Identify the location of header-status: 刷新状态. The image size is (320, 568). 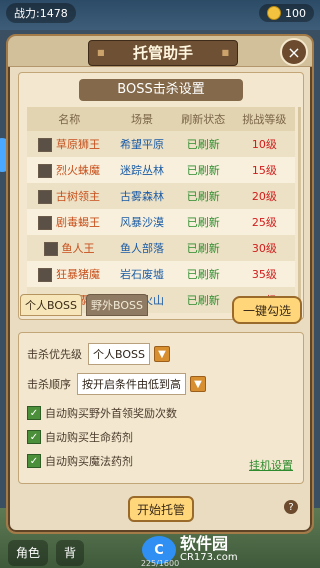
(203, 119).